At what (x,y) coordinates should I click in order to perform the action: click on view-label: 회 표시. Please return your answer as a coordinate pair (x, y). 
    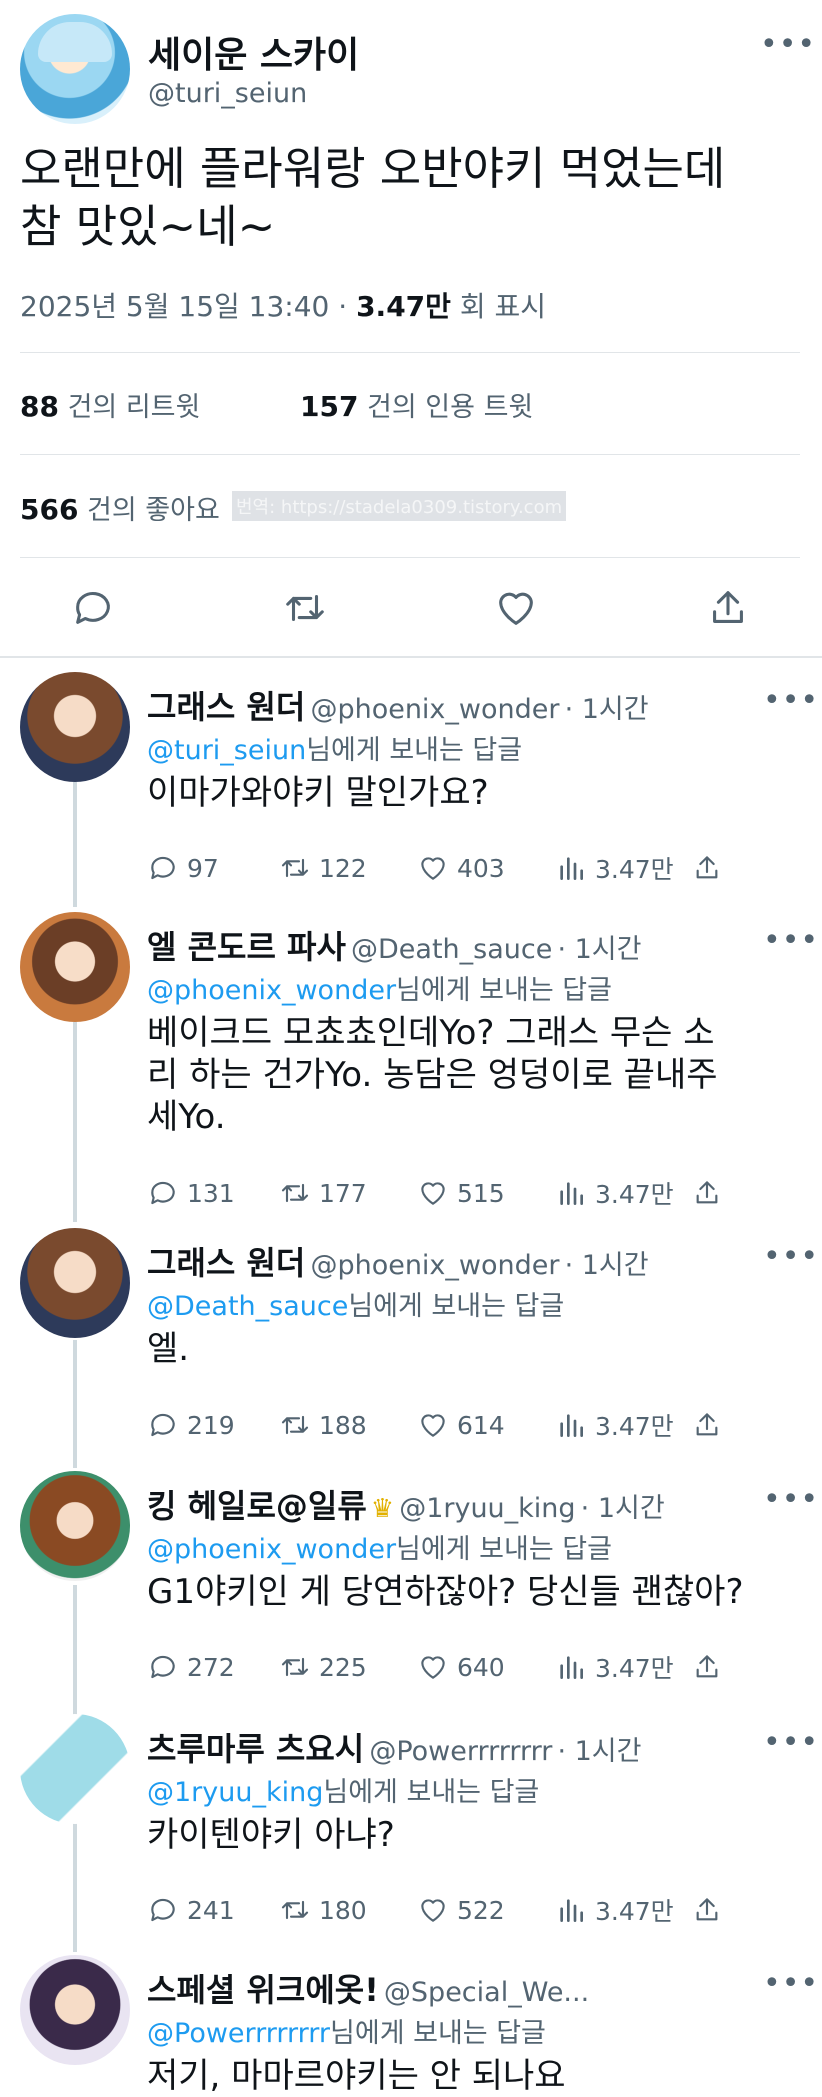
    Looking at the image, I should click on (498, 306).